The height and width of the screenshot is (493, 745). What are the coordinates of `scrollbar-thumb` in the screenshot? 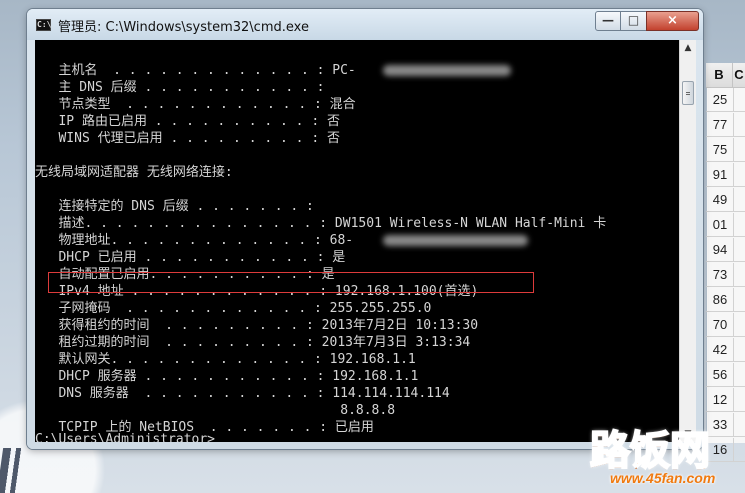 It's located at (688, 93).